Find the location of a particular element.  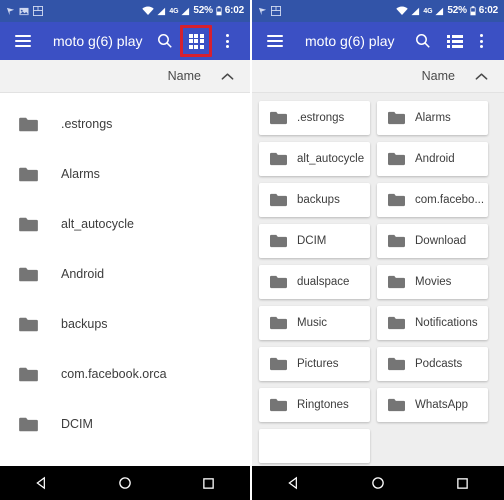

list-item-label: DCIM is located at coordinates (77, 424).